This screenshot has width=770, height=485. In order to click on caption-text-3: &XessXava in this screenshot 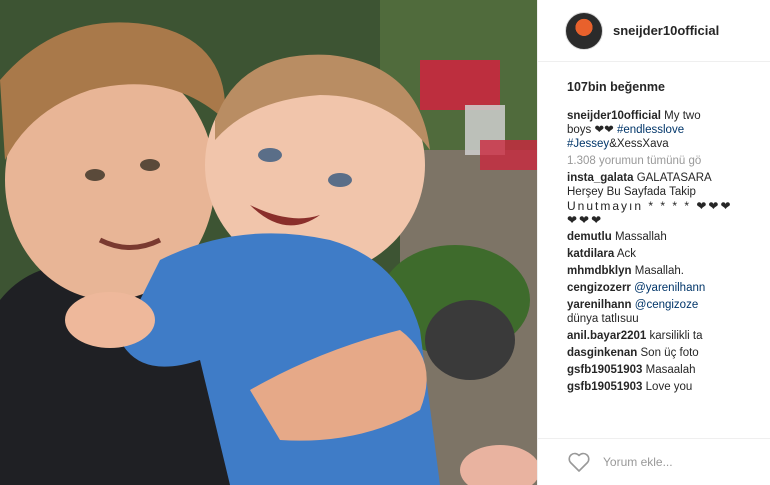, I will do `click(639, 144)`.